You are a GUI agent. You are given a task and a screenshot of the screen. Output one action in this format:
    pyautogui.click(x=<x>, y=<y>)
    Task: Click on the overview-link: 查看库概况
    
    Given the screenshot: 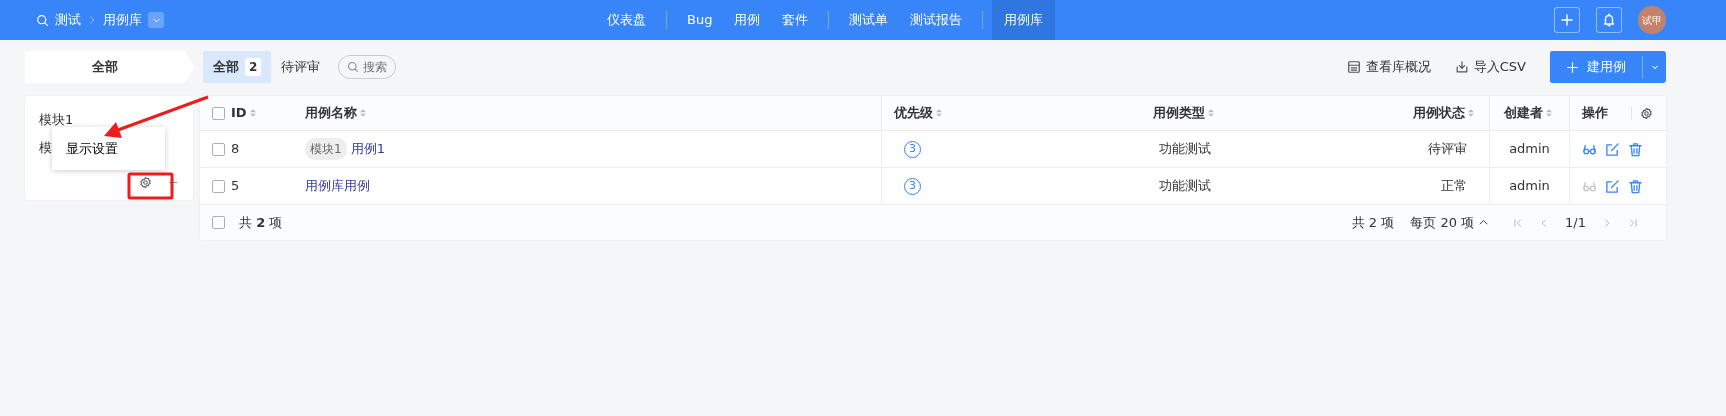 What is the action you would take?
    pyautogui.click(x=1388, y=67)
    